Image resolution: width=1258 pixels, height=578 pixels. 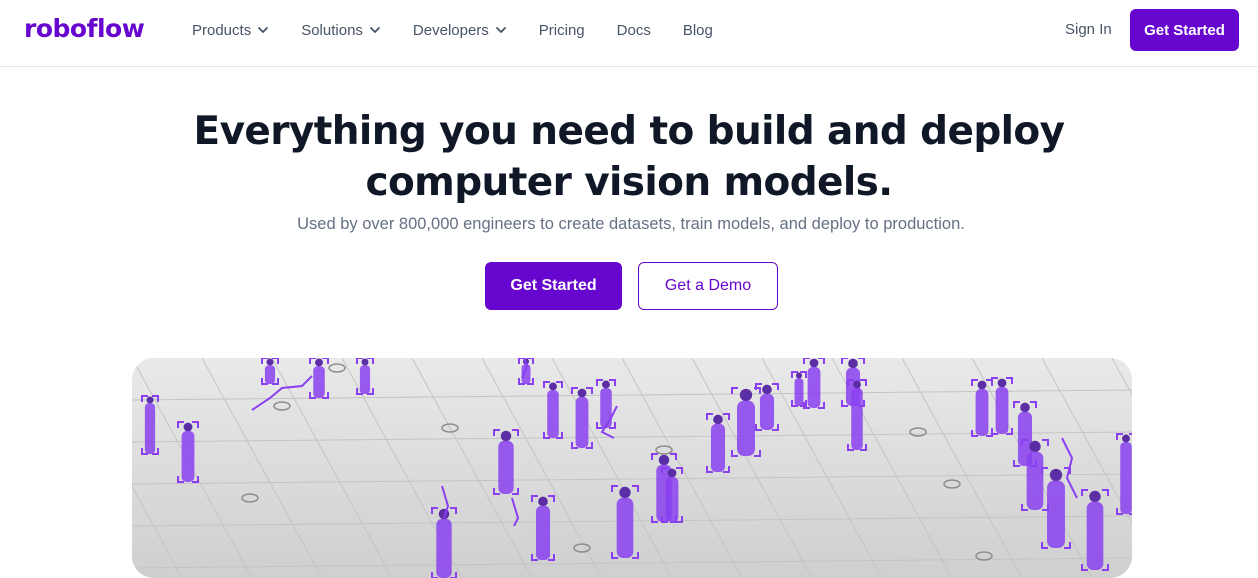 What do you see at coordinates (708, 286) in the screenshot?
I see `get-a-demo-button: Get a Demo` at bounding box center [708, 286].